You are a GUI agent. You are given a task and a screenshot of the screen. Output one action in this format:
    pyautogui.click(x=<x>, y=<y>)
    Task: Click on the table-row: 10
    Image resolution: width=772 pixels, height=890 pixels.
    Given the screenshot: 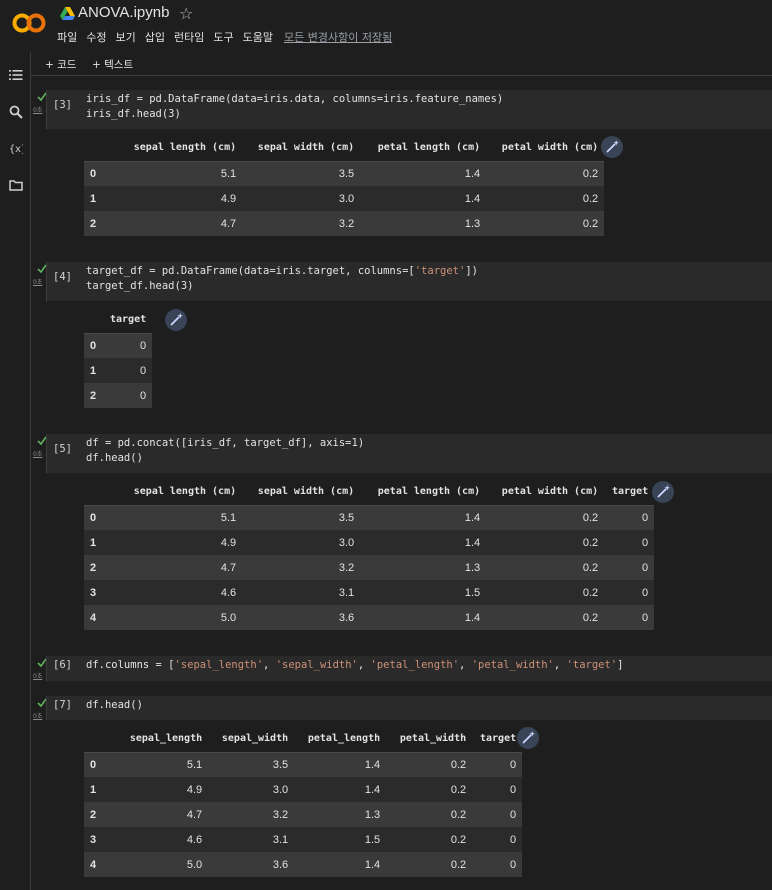 What is the action you would take?
    pyautogui.click(x=118, y=370)
    